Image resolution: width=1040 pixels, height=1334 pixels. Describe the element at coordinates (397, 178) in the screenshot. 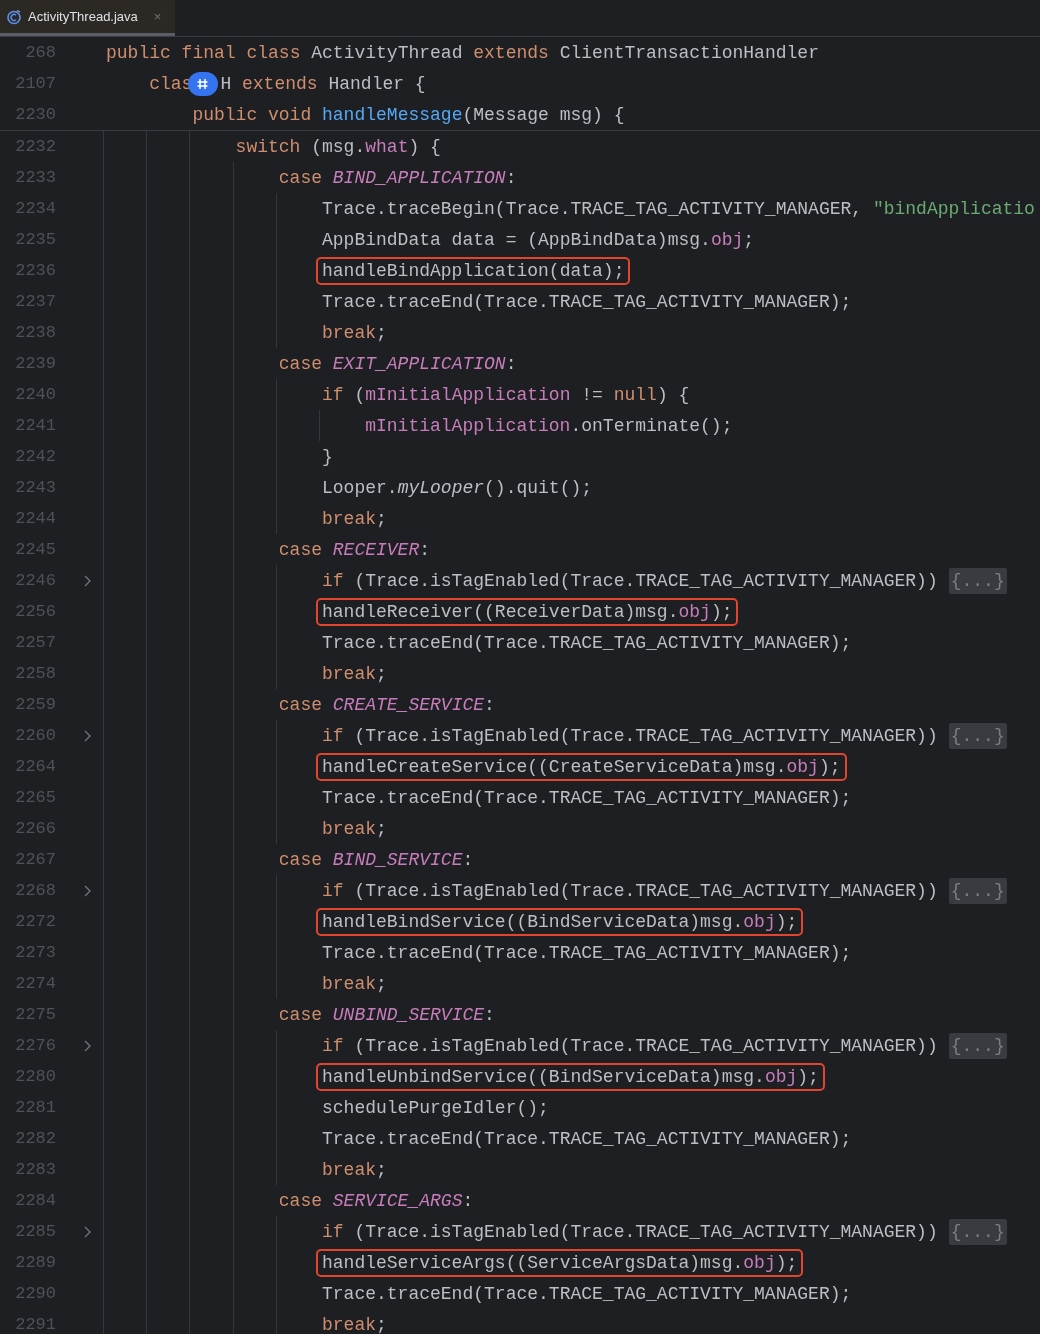

I see `code-line: case BIND_APPLICATION:` at that location.